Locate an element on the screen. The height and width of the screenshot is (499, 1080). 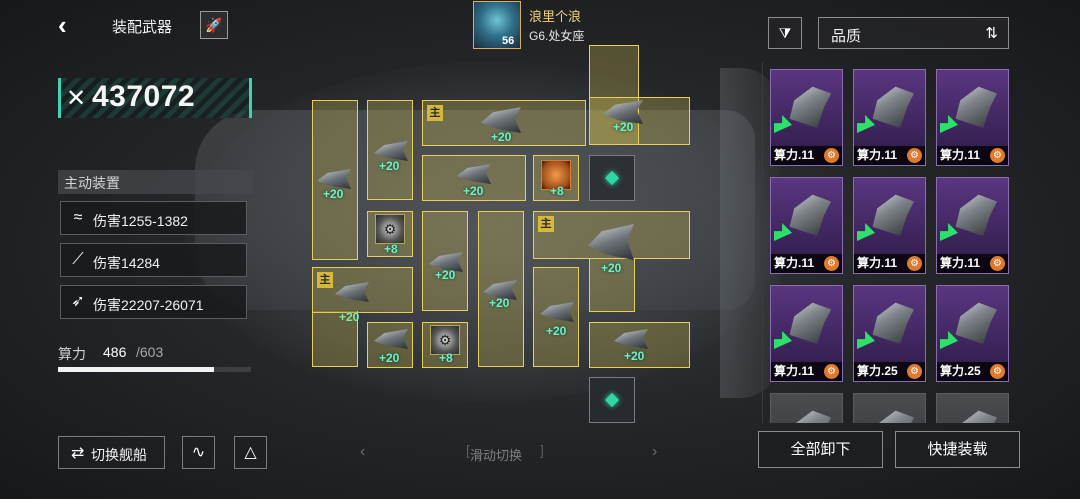
missile-icon: ➶ is located at coordinates (78, 301).